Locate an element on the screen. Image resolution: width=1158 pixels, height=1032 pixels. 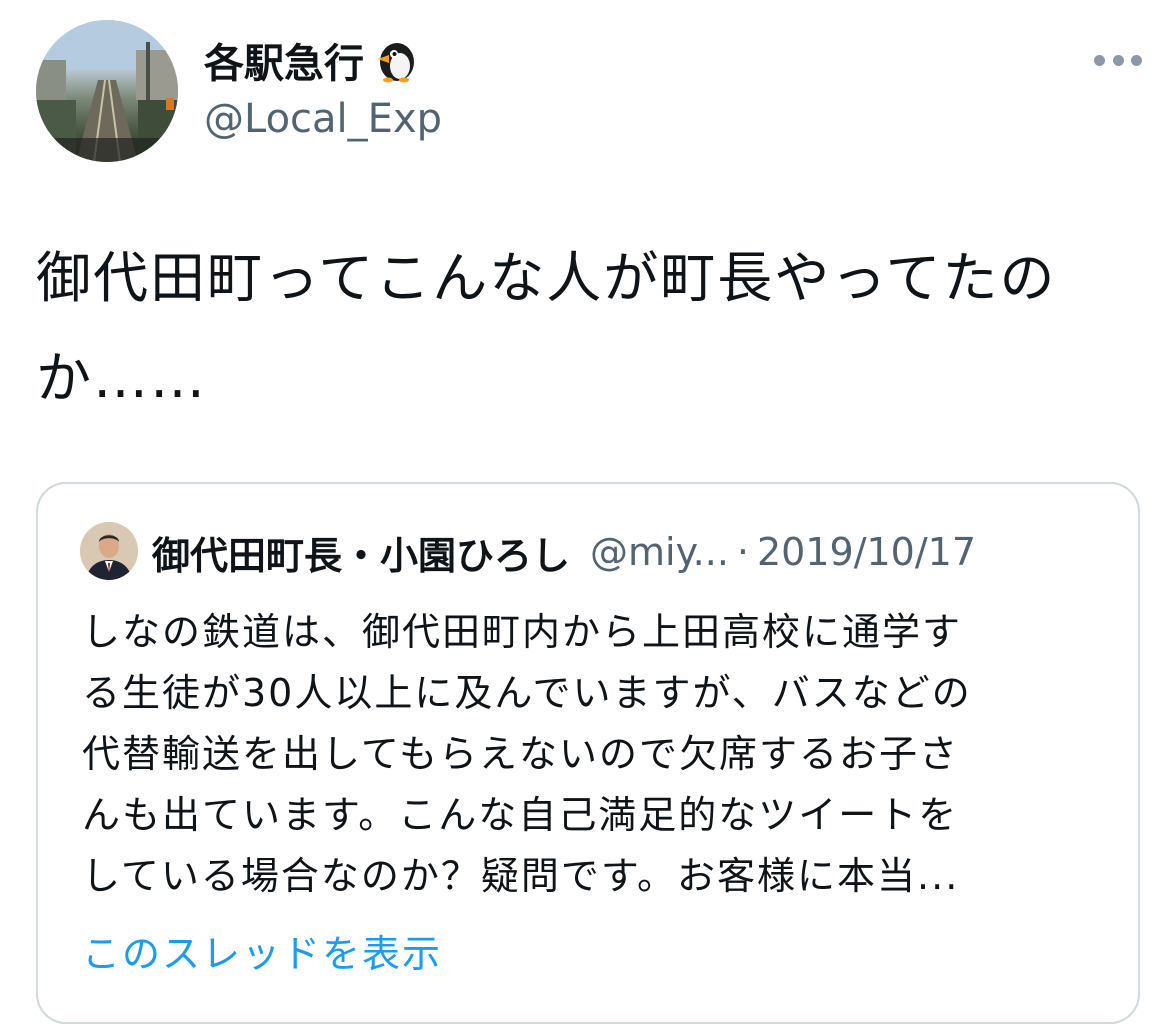
quoted-tweet-header: 御代田町長・小園ひろし @miy... · 2019/10/17 is located at coordinates (564, 552).